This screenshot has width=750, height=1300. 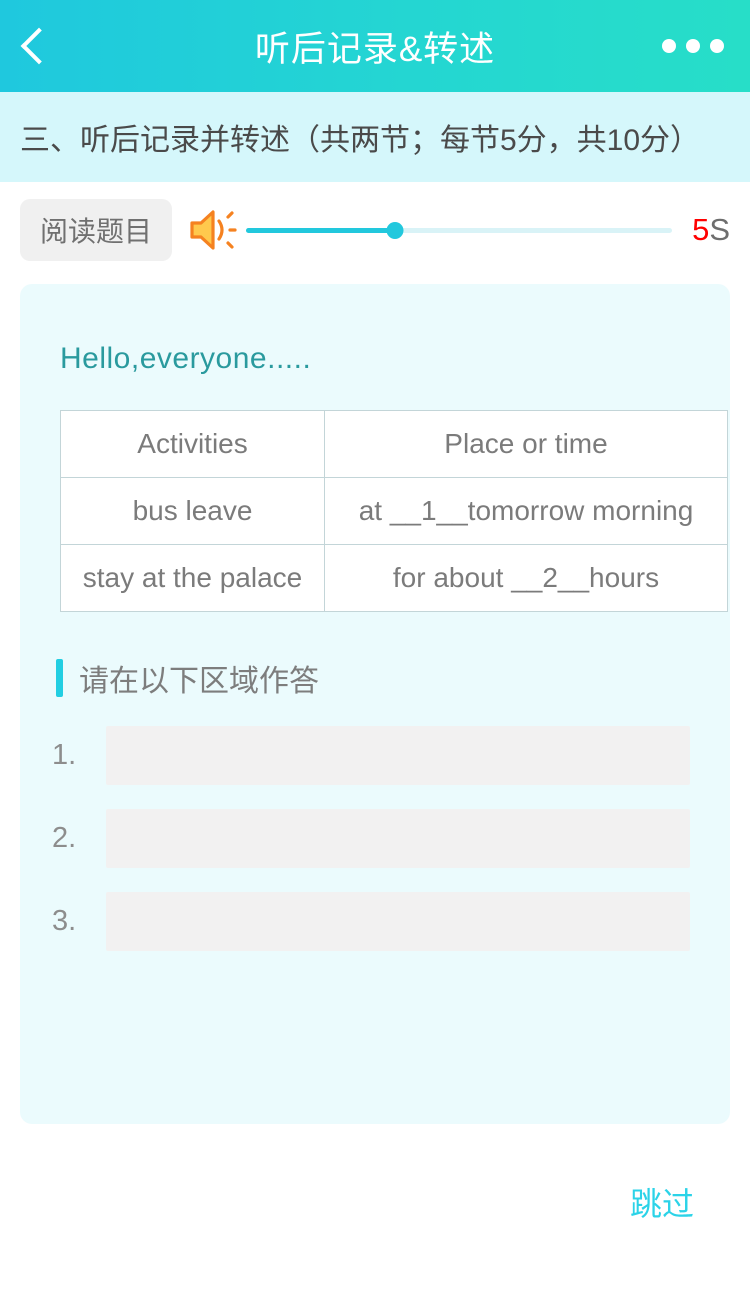 I want to click on slider-thumb, so click(x=395, y=230).